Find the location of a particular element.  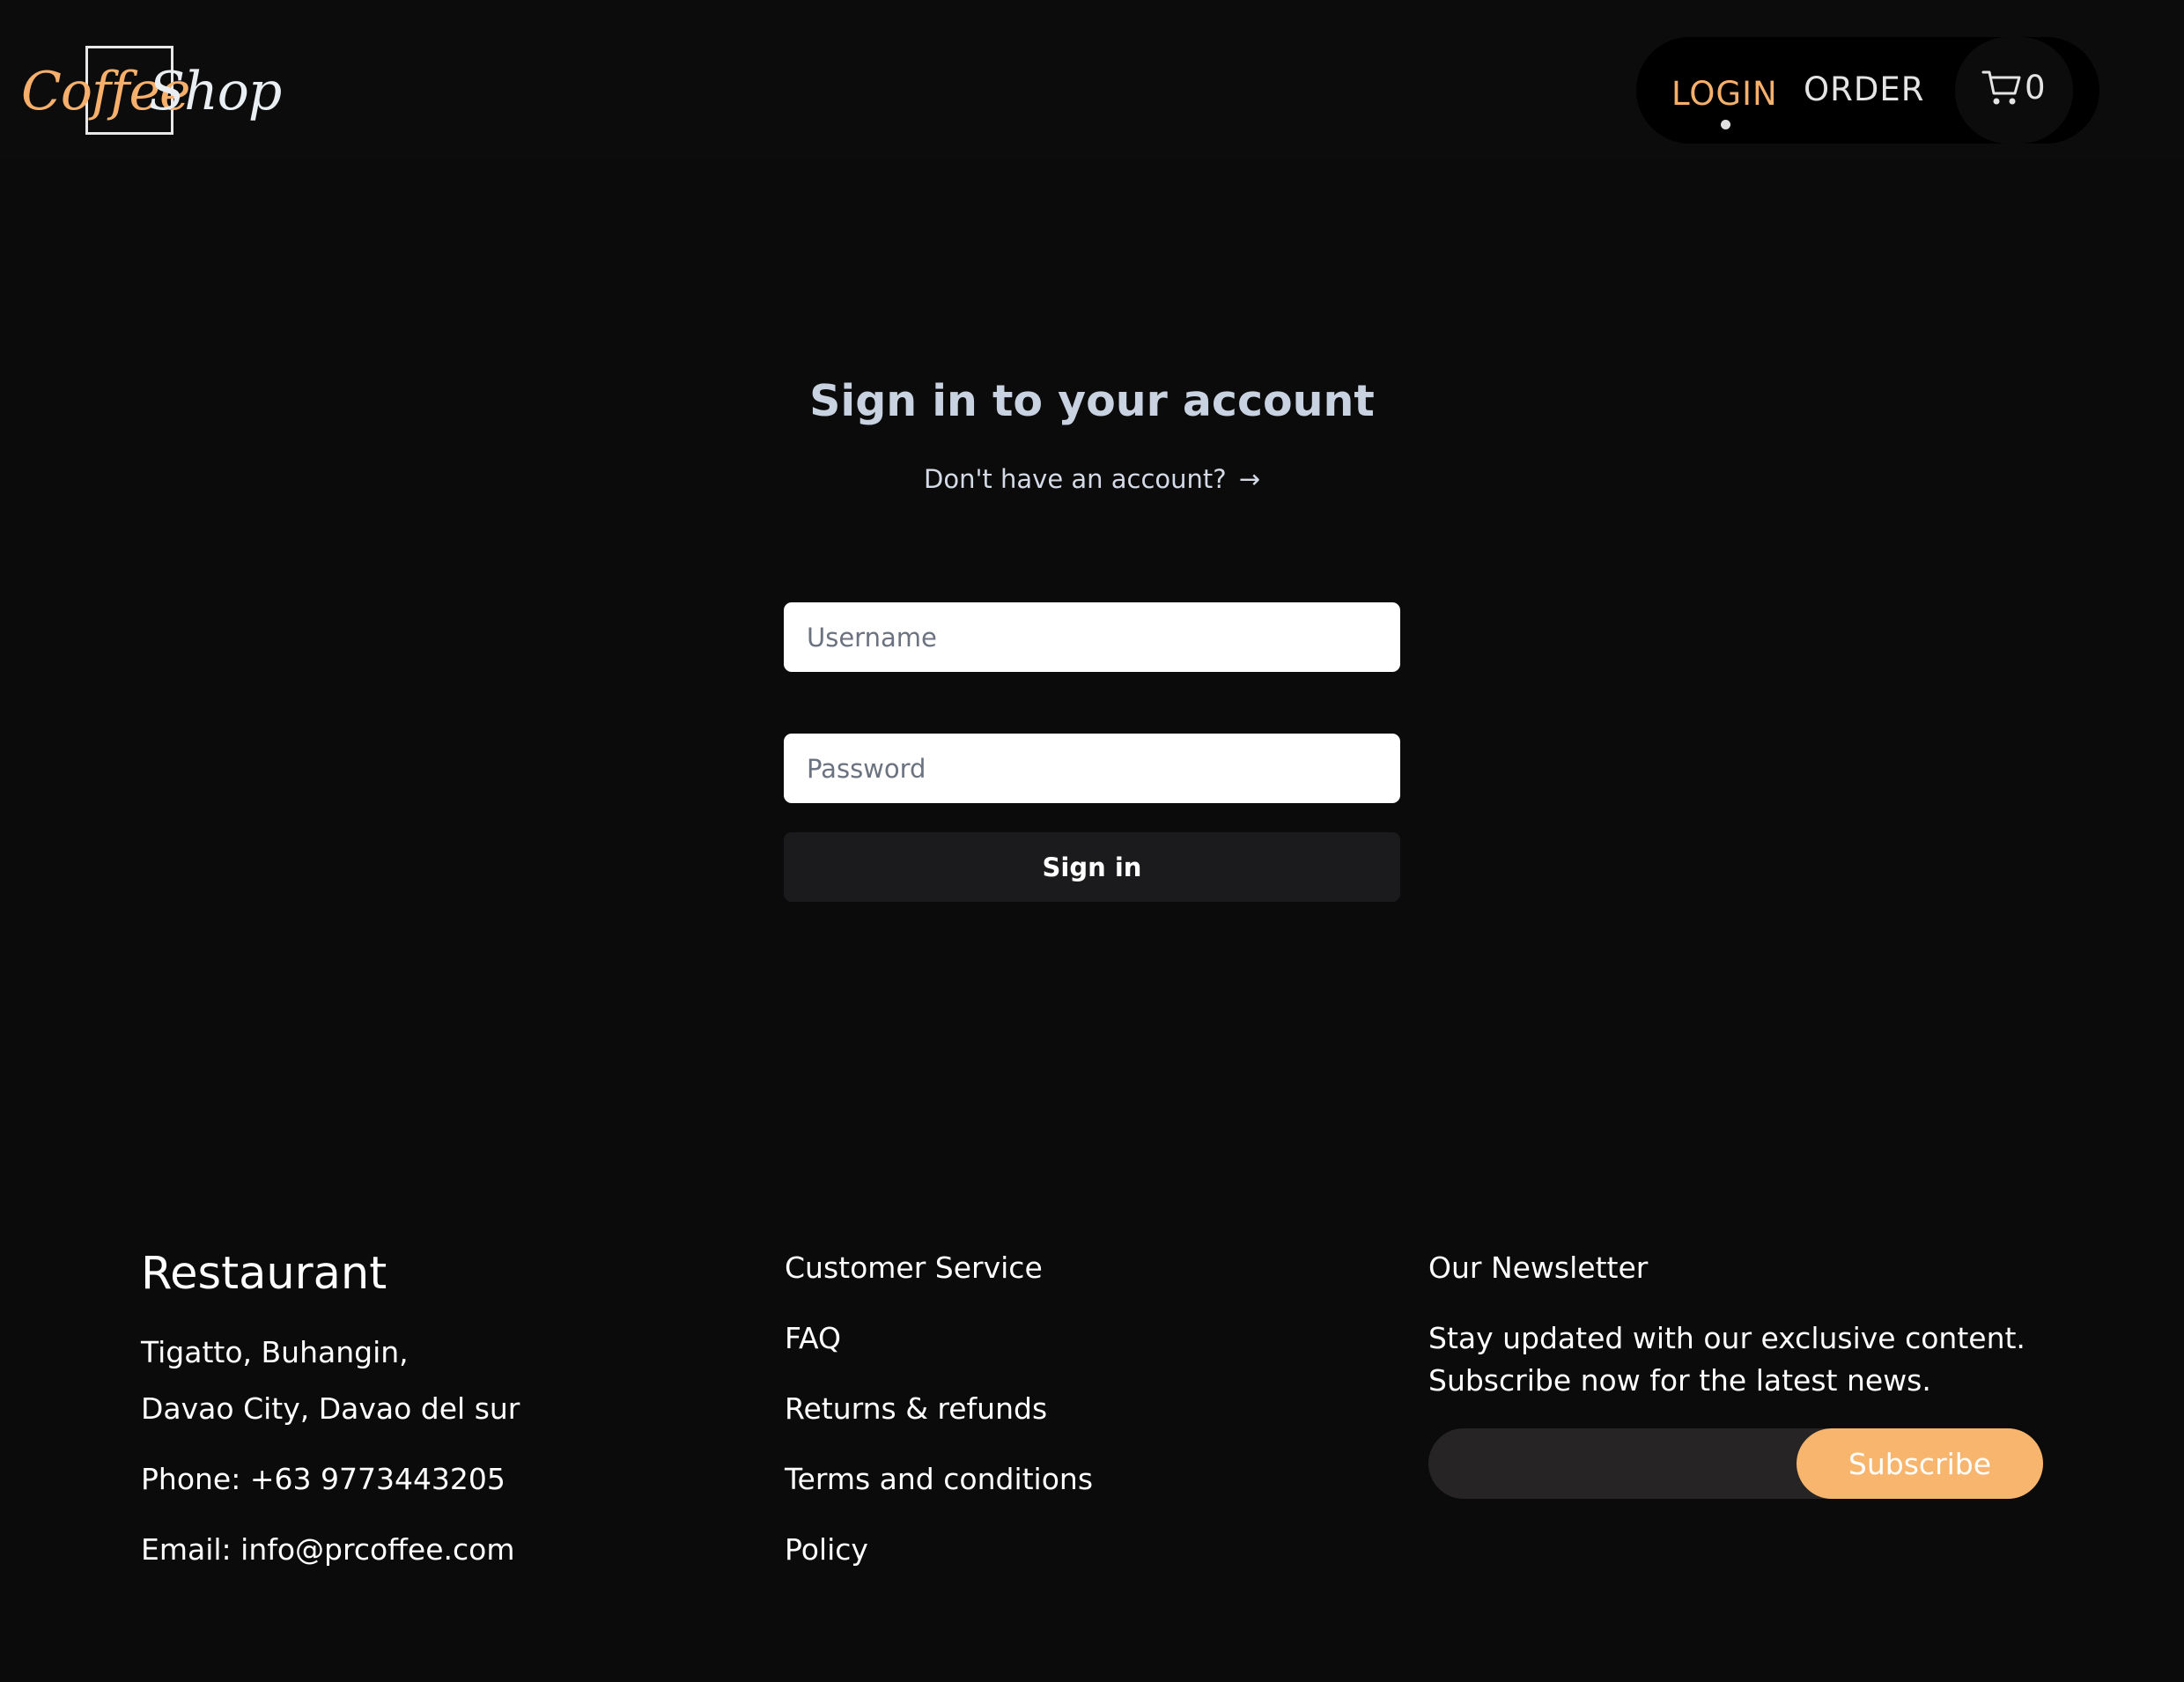

newsletter-text-line-1: Stay updated with our exclusive content. is located at coordinates (1726, 1338).